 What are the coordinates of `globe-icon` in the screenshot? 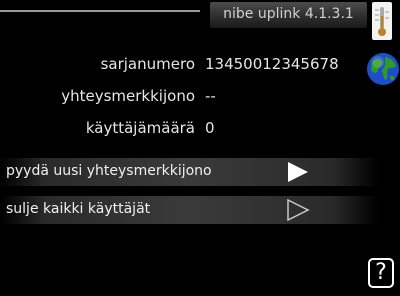 It's located at (383, 69).